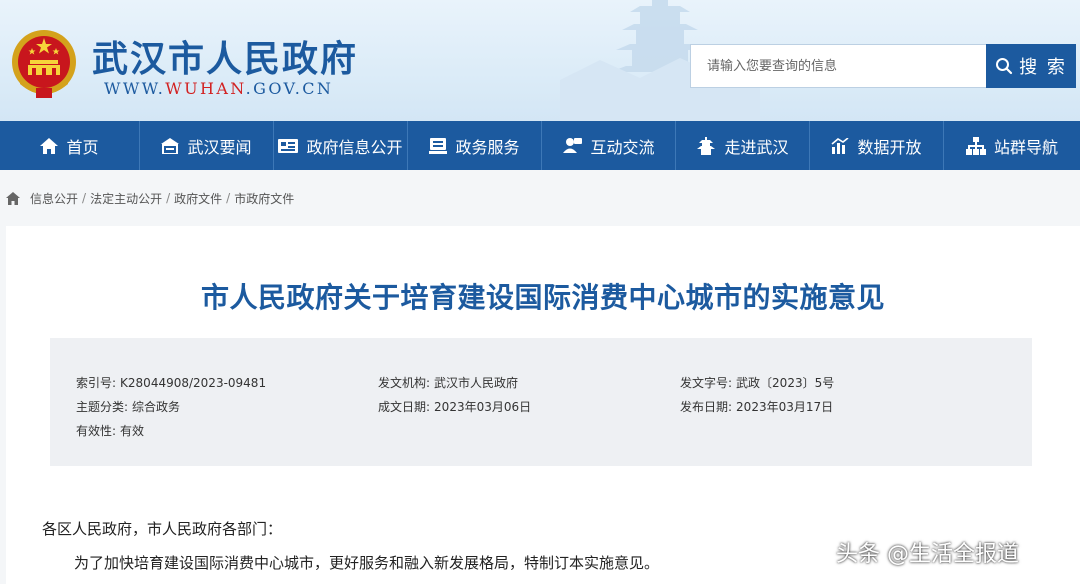  I want to click on nav-item-wuhan-news: 武汉要闻, so click(207, 145).